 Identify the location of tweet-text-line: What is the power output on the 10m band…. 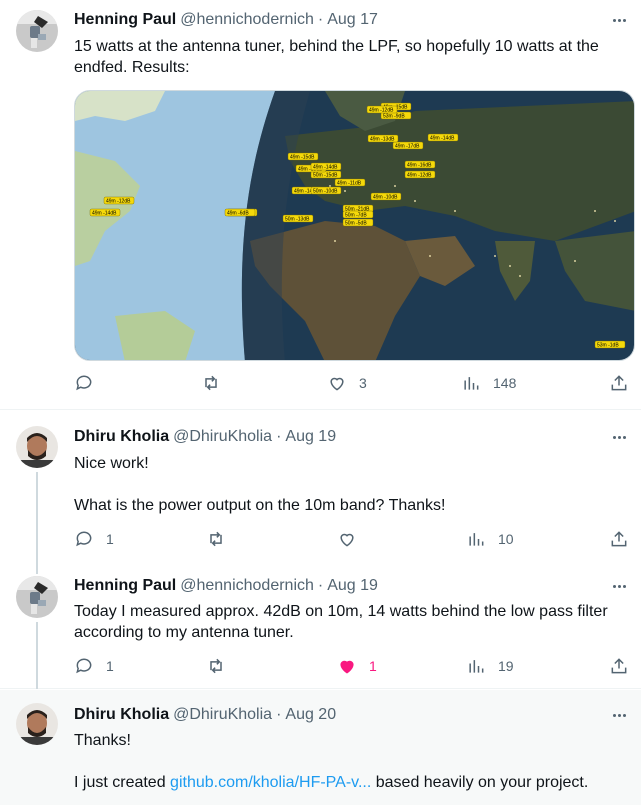
(260, 505).